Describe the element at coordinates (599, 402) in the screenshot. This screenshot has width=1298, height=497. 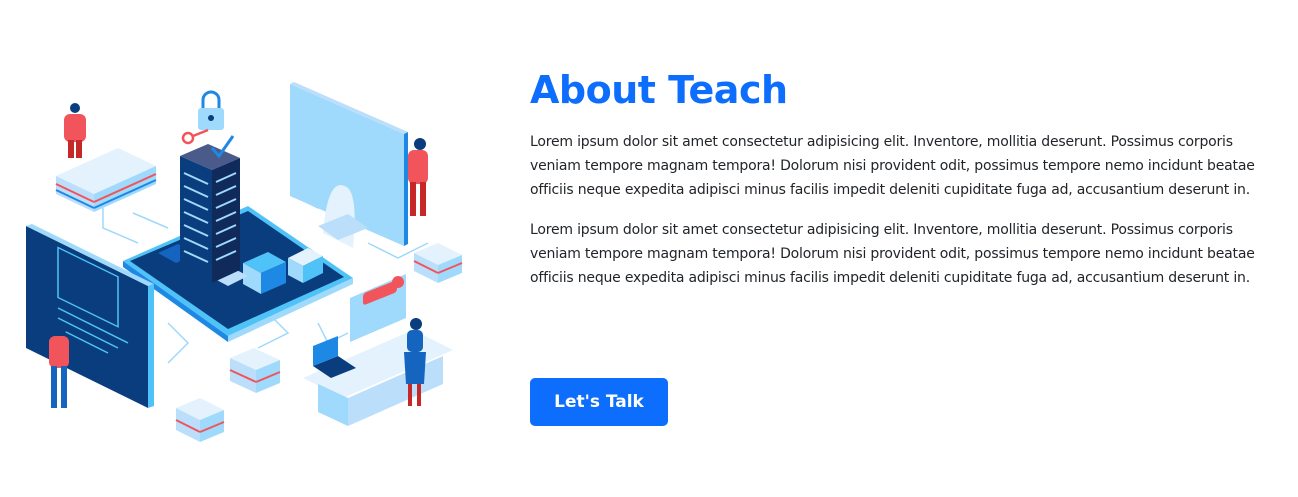
I see `lets-talk-button: Let's Talk` at that location.